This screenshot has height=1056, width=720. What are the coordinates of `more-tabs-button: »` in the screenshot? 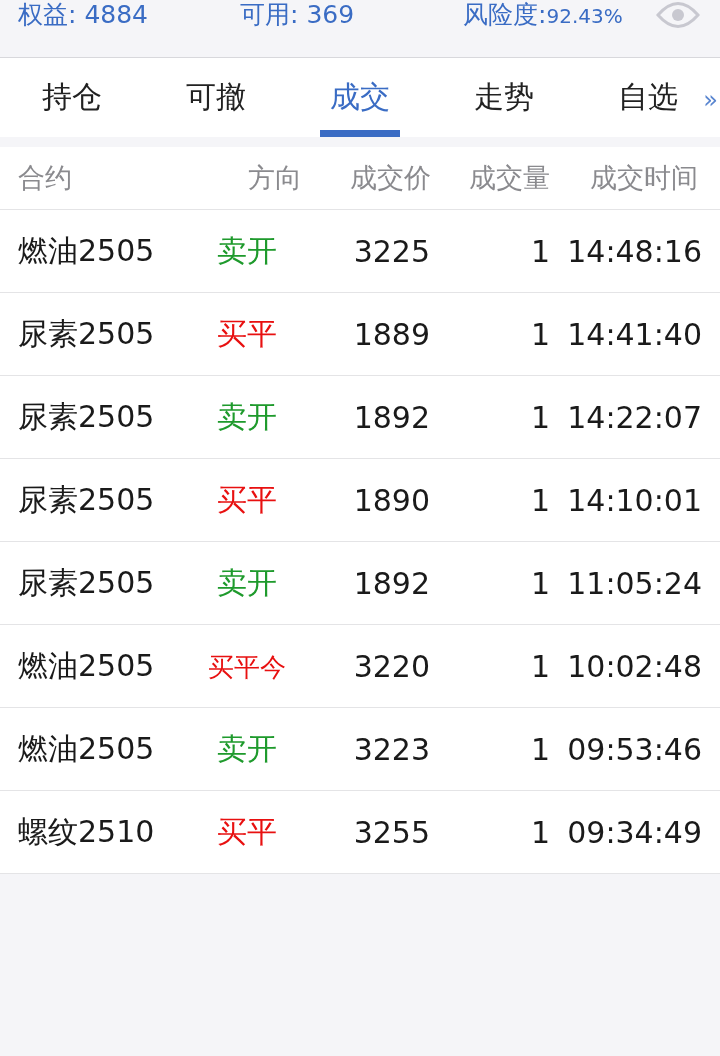 It's located at (710, 100).